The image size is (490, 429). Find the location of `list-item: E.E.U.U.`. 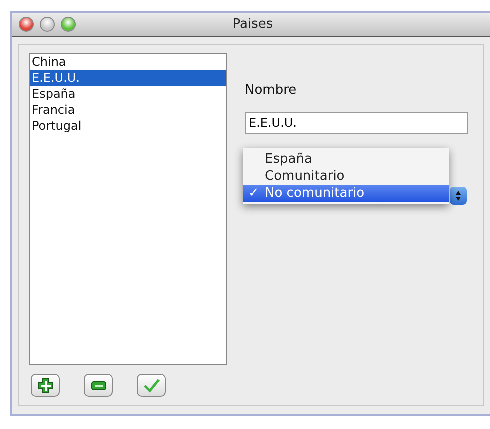

list-item: E.E.U.U. is located at coordinates (128, 78).